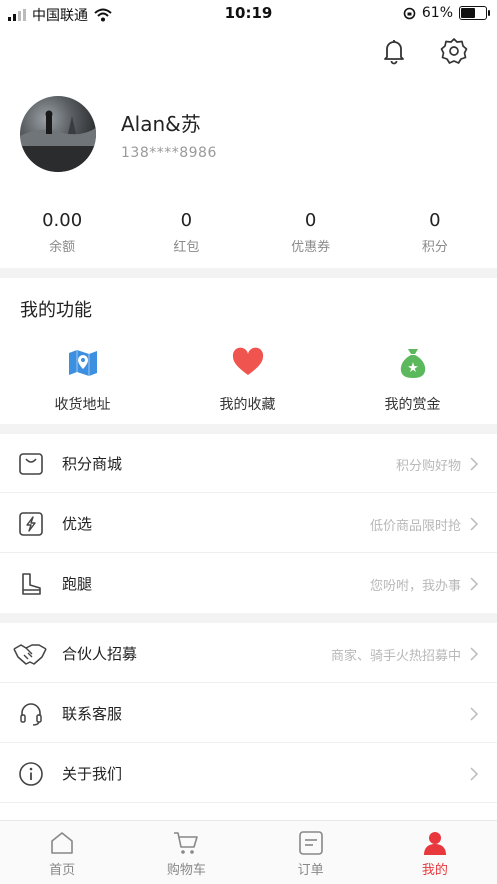  What do you see at coordinates (31, 774) in the screenshot?
I see `info-icon` at bounding box center [31, 774].